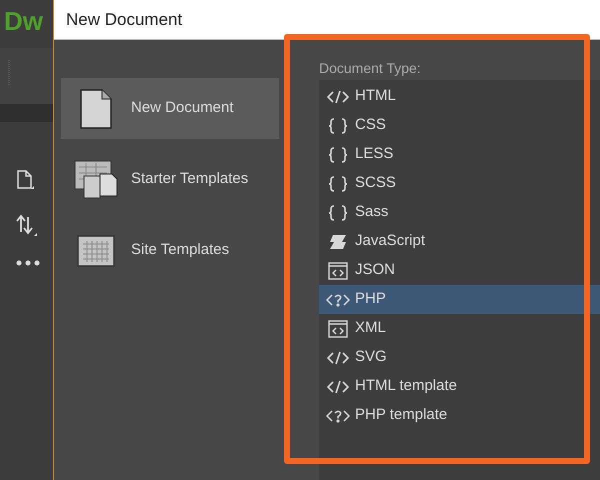 The width and height of the screenshot is (600, 480). I want to click on list-item: XML, so click(459, 328).